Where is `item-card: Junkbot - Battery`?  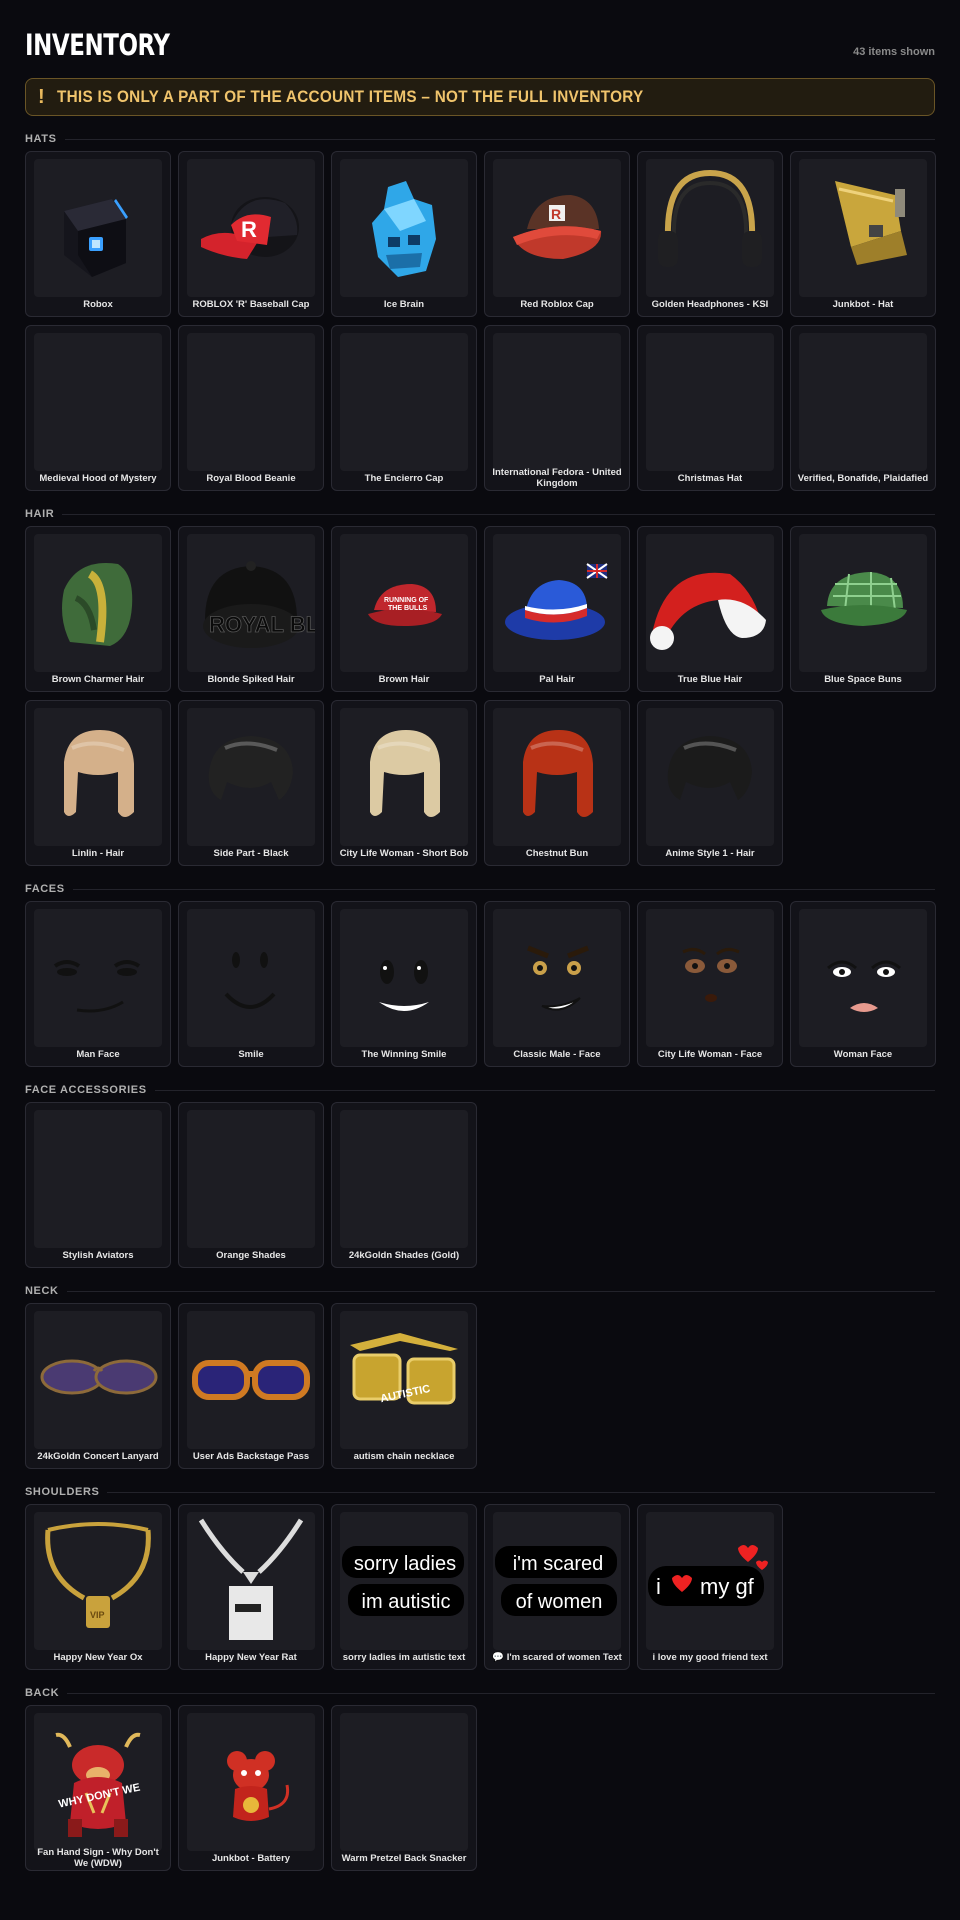 item-card: Junkbot - Battery is located at coordinates (251, 1788).